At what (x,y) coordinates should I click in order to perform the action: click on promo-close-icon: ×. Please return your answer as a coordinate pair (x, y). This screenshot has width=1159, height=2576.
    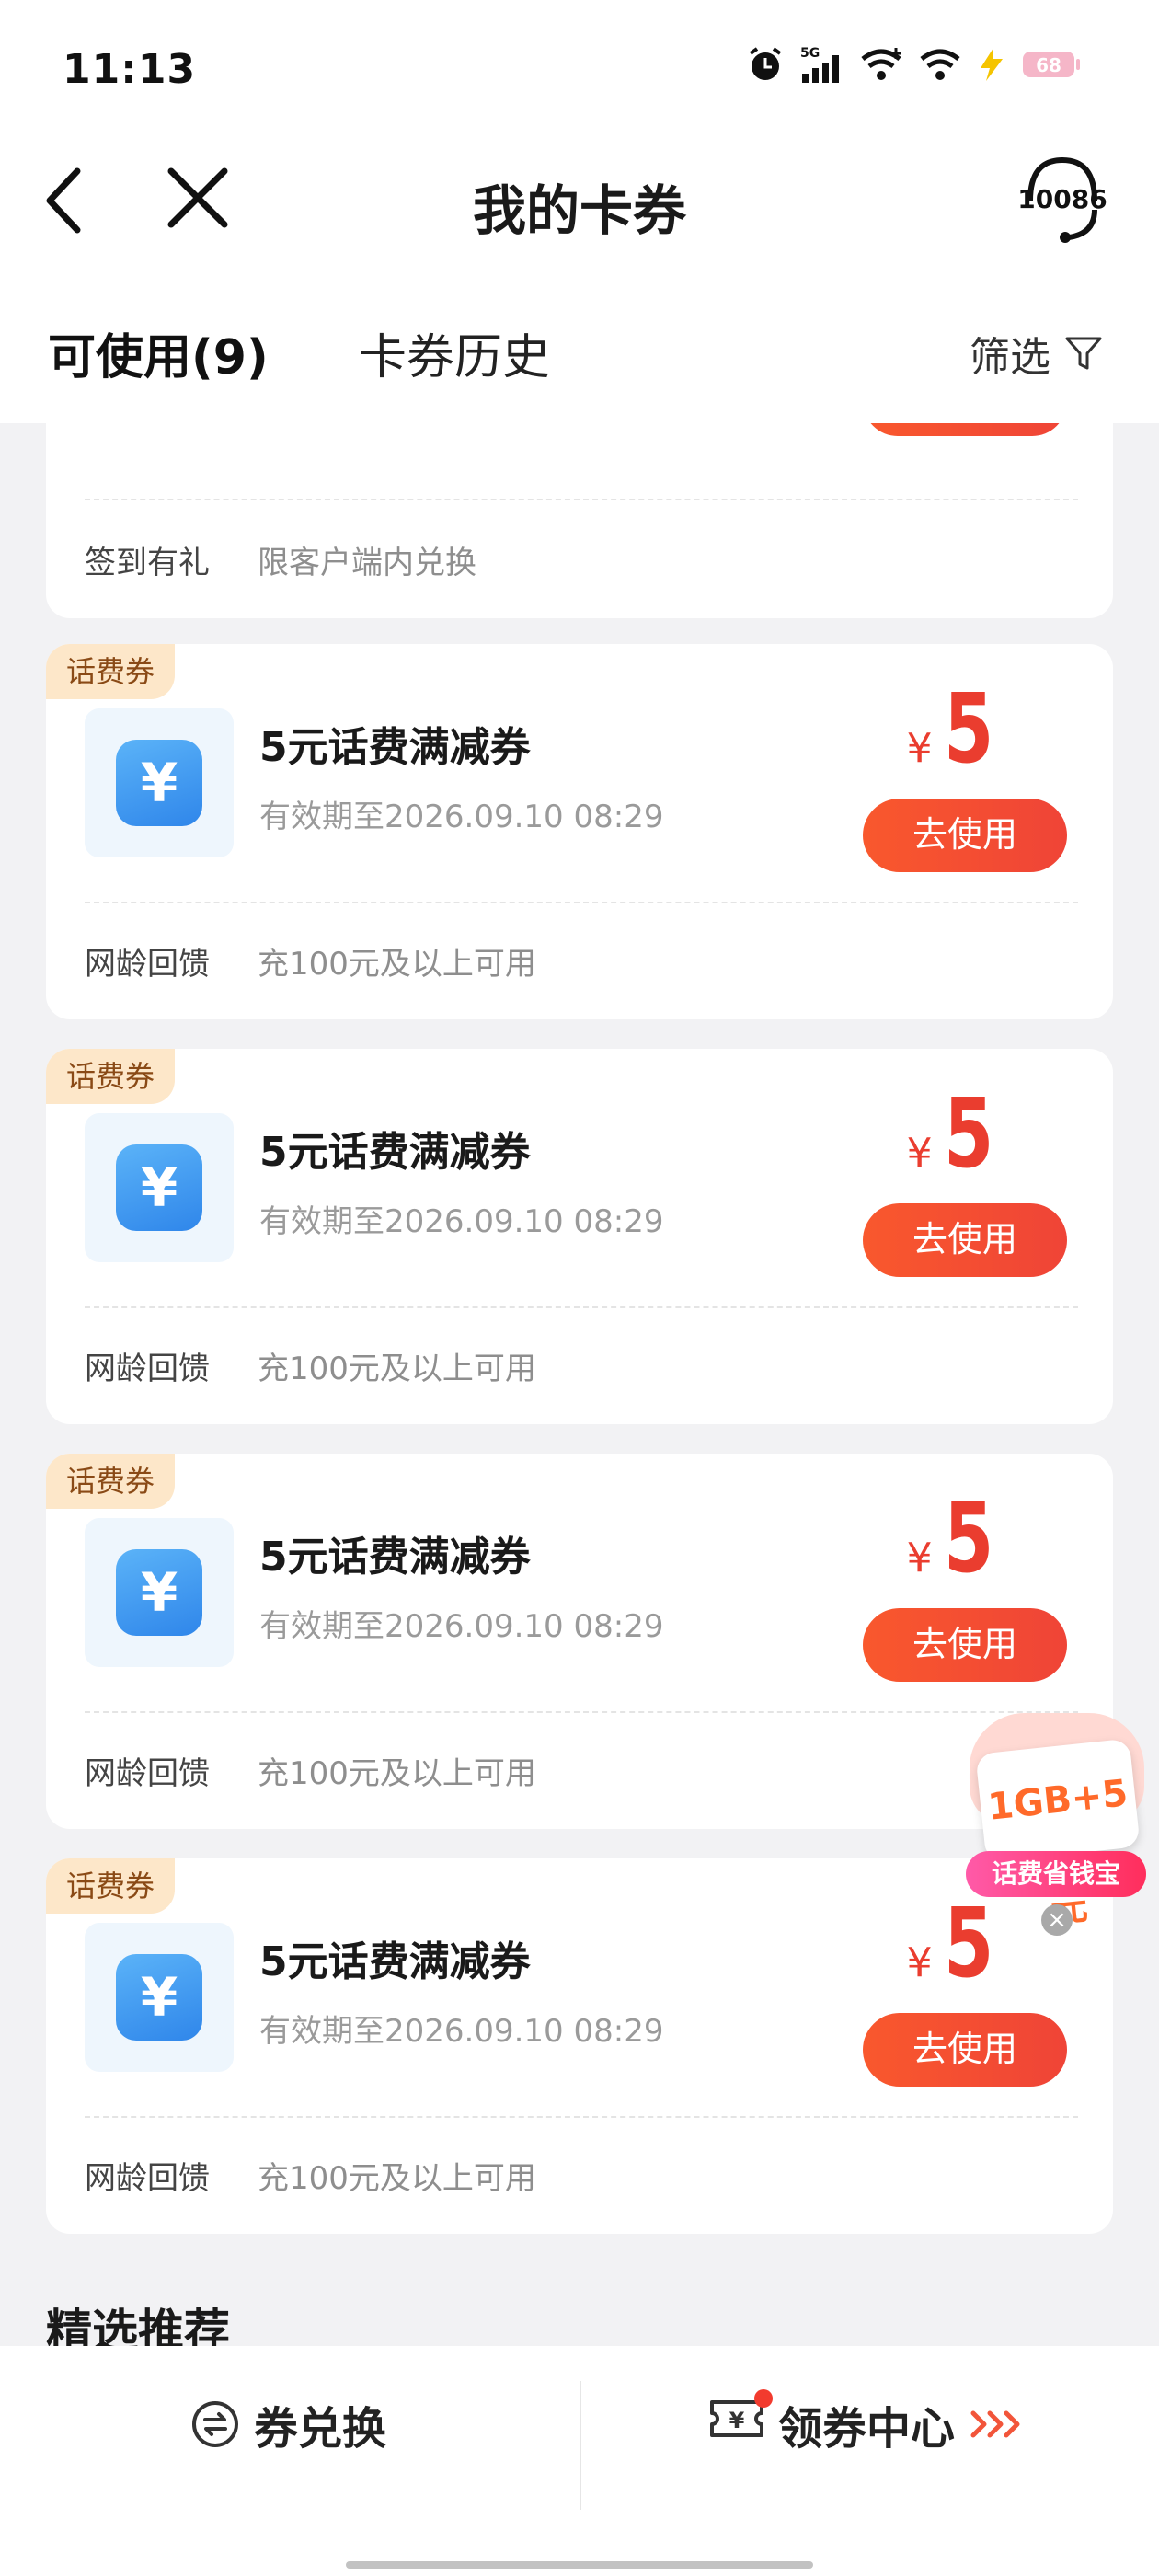
    Looking at the image, I should click on (1057, 1920).